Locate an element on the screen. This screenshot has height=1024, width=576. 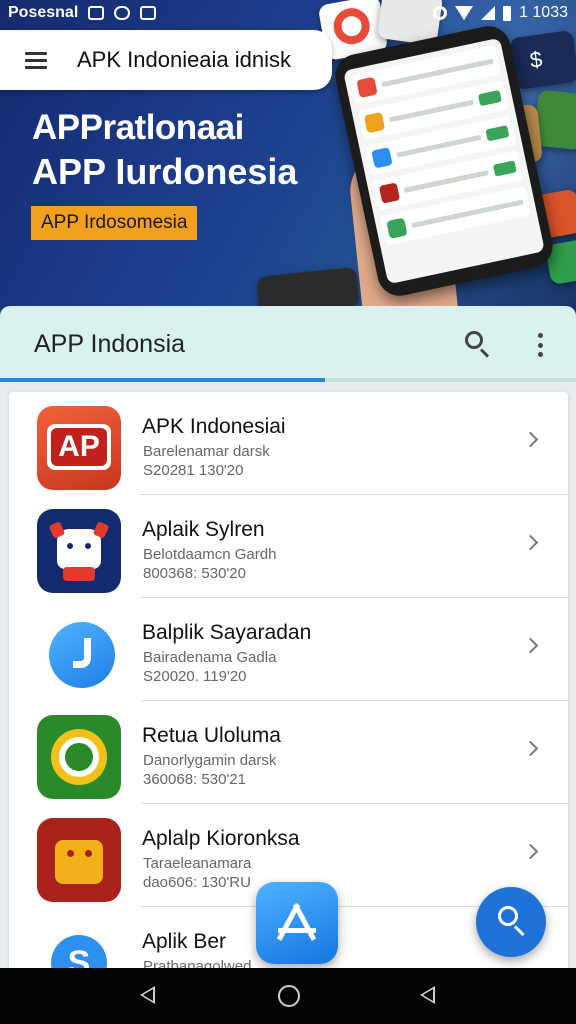
finance-app-icon: $ is located at coordinates (542, 60).